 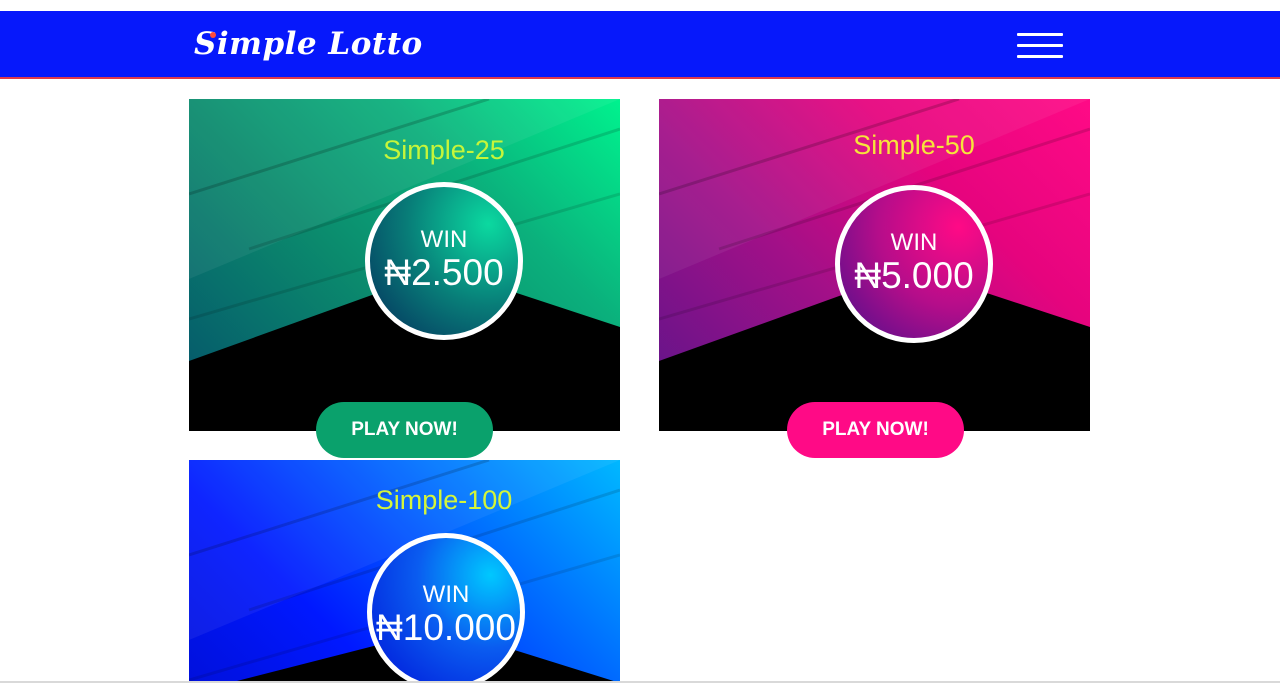 I want to click on browser-top-strip, so click(x=640, y=5).